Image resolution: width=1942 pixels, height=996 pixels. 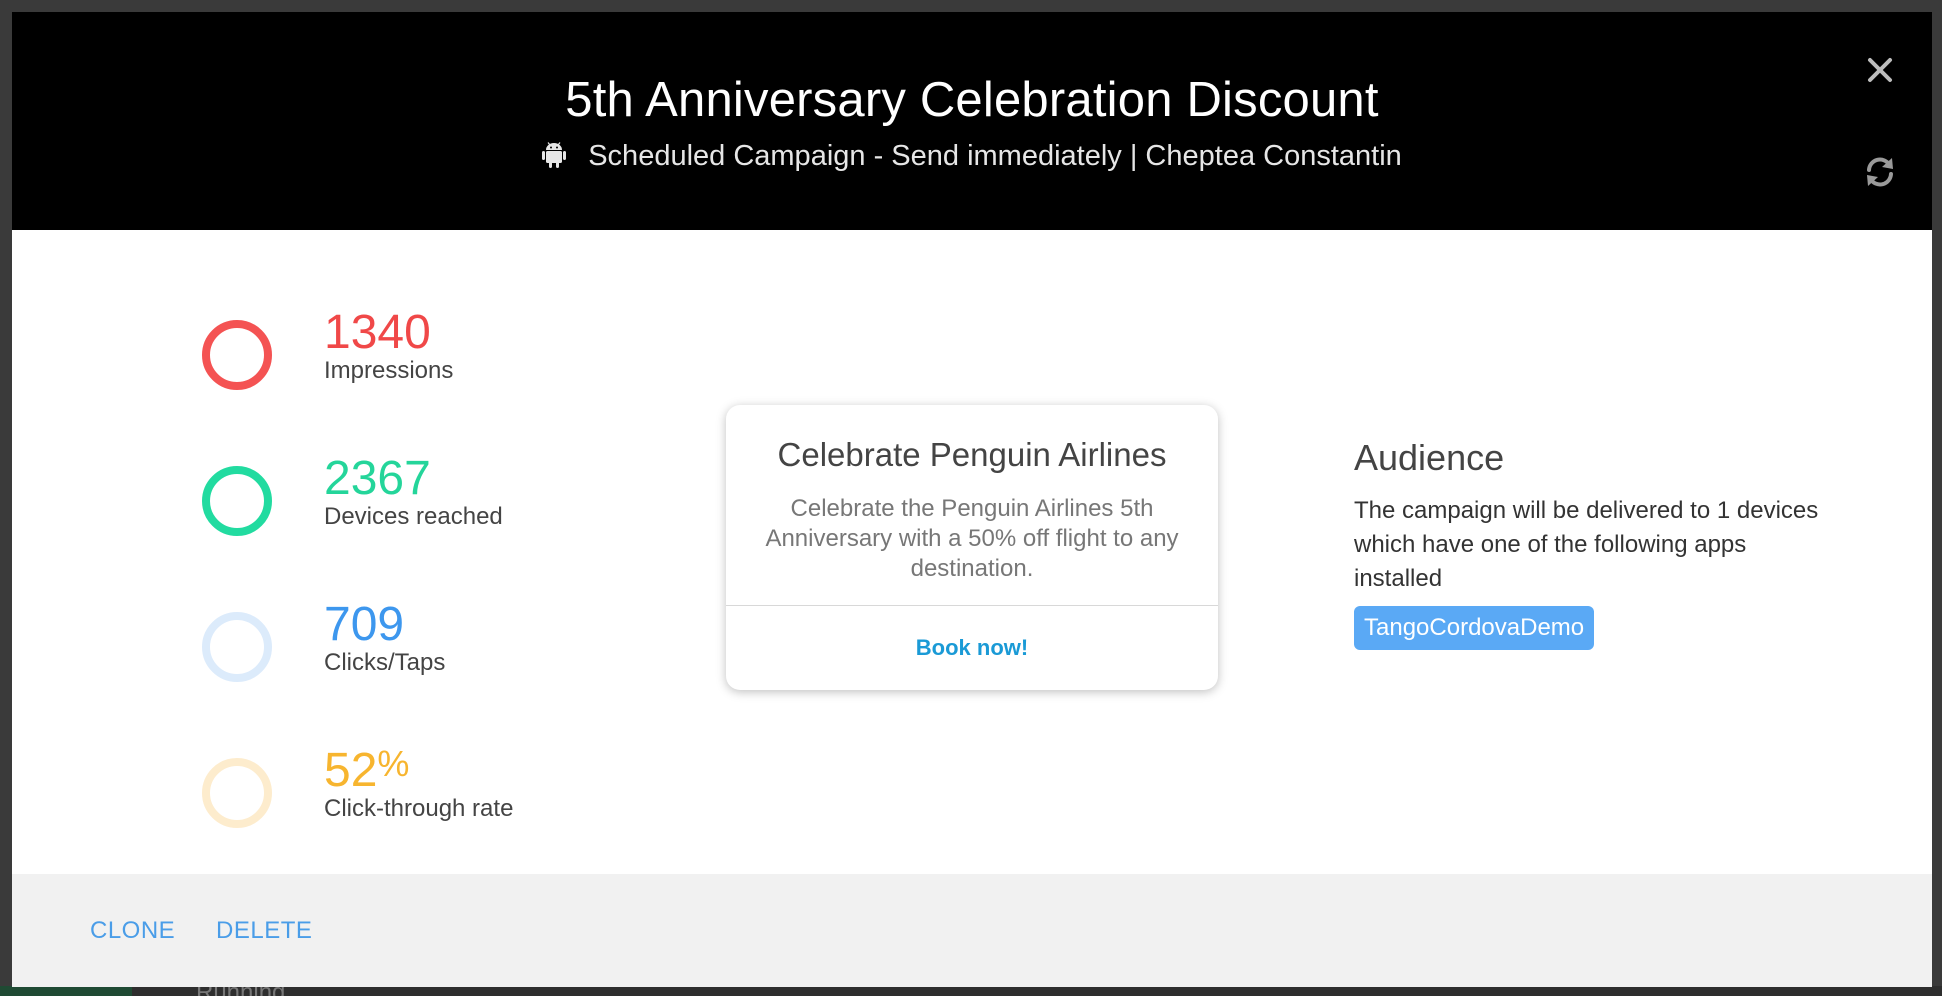 I want to click on clone-button: CLONE, so click(x=132, y=931).